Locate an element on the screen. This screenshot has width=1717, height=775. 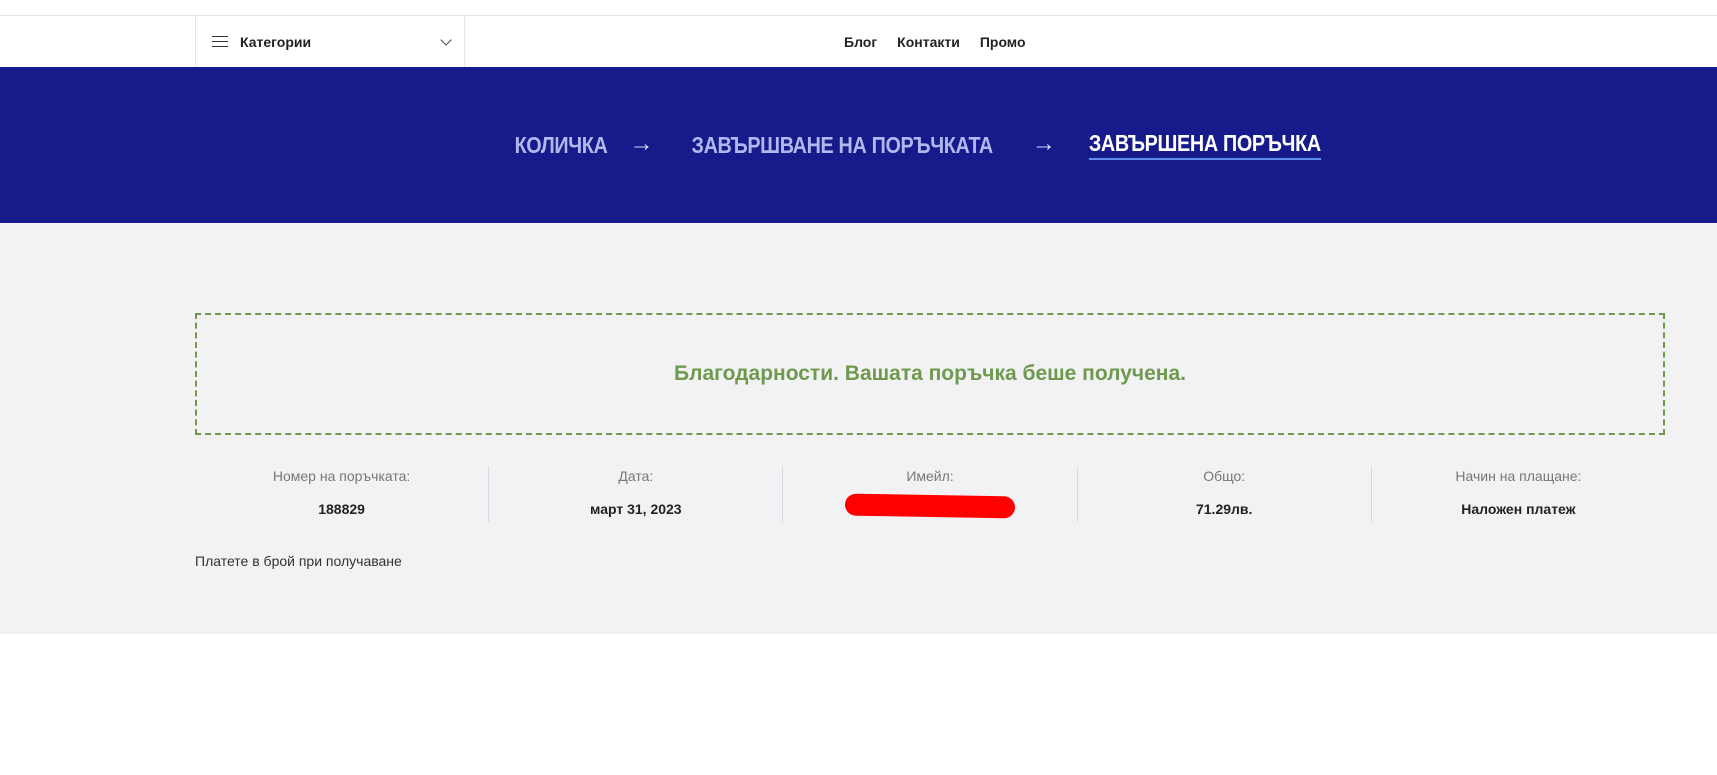
top-bar is located at coordinates (858, 8).